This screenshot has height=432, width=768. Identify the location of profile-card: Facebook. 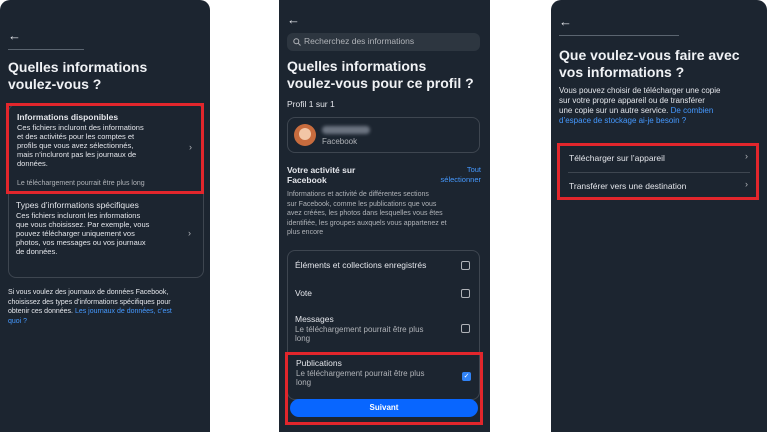
(383, 135).